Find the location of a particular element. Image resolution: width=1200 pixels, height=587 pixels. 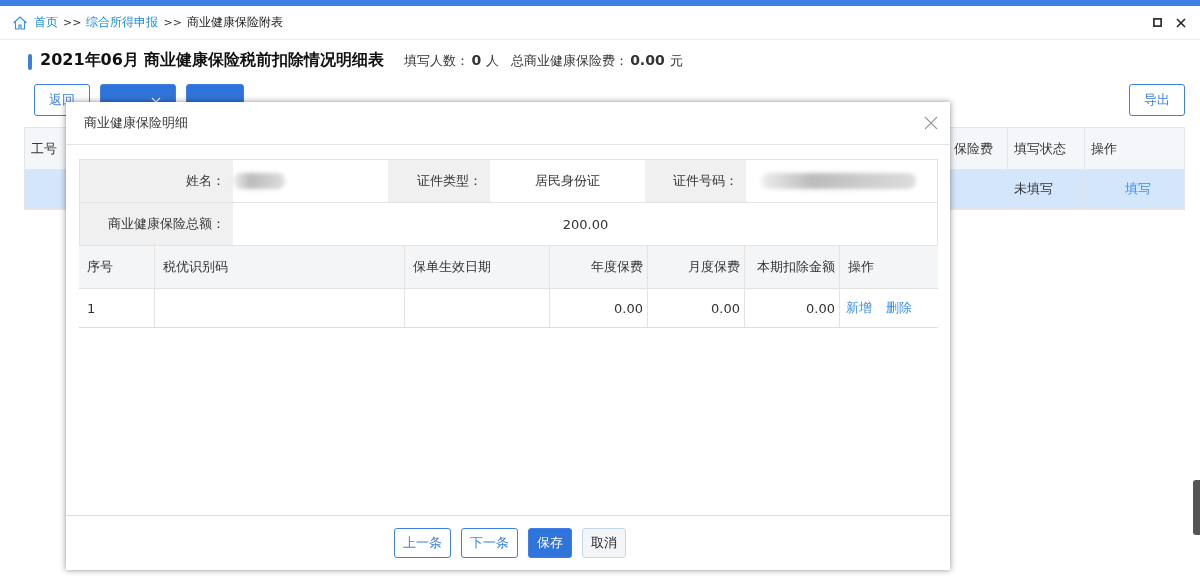

close-icon is located at coordinates (1181, 22).